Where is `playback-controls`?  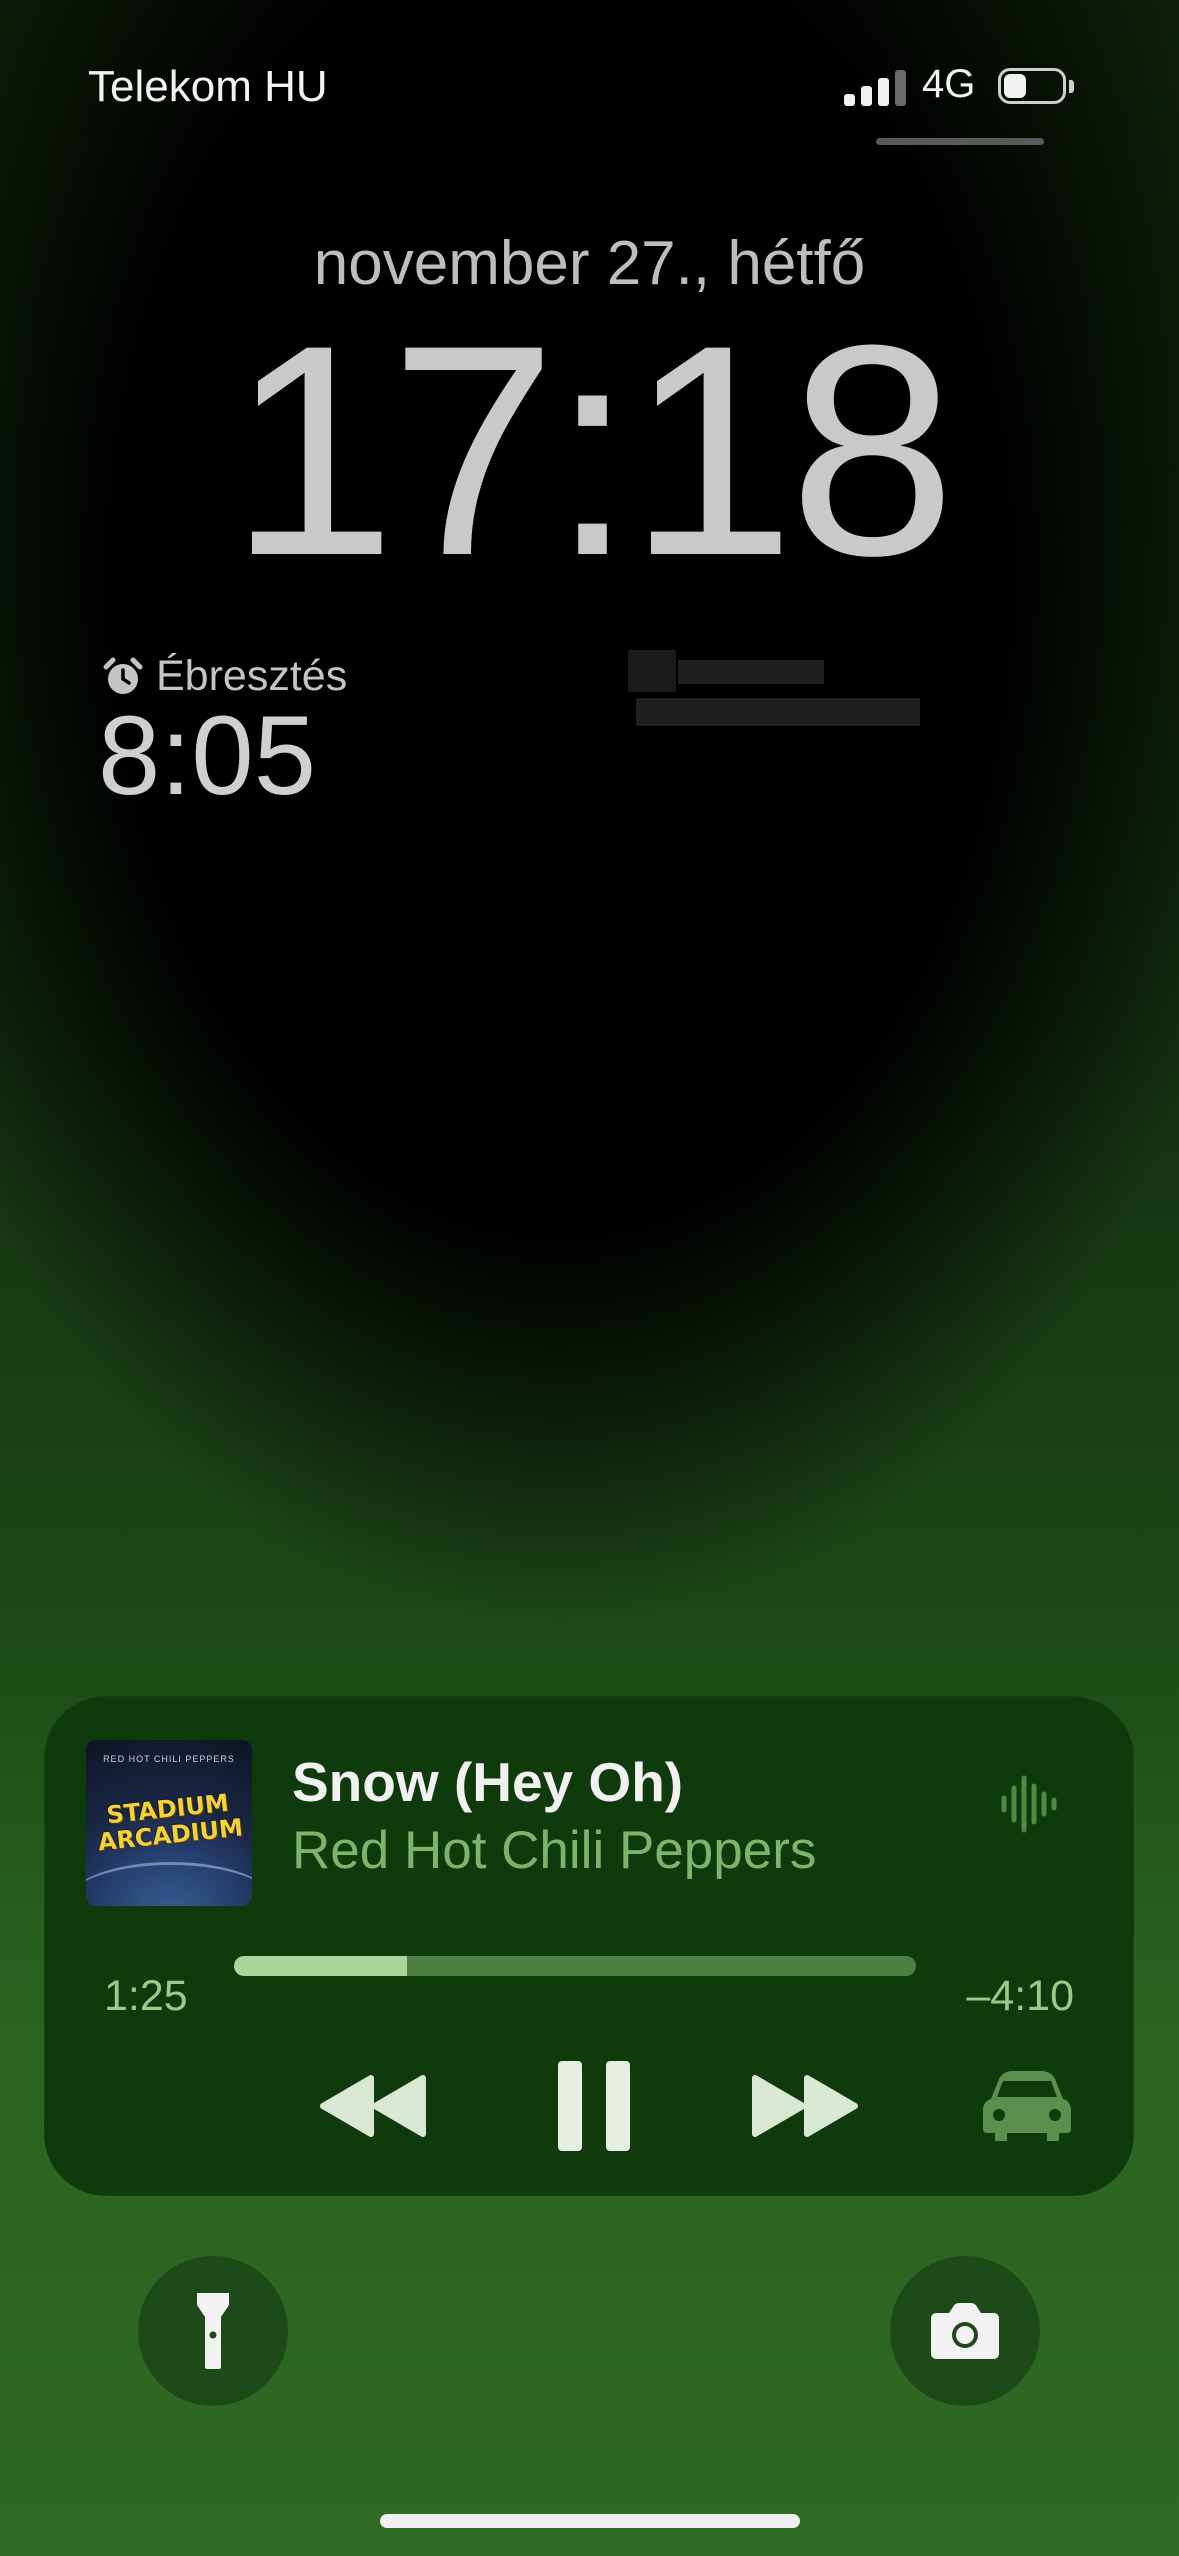
playback-controls is located at coordinates (589, 2106).